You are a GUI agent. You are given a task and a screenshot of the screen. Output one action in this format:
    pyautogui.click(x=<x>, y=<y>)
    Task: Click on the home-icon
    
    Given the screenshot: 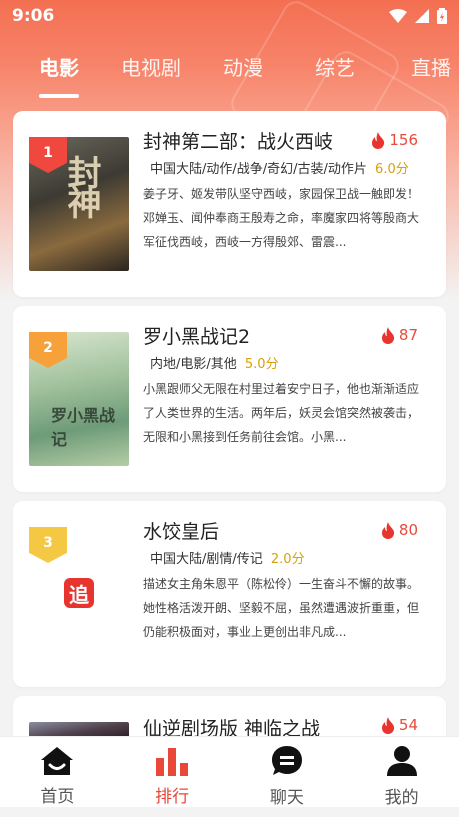 What is the action you would take?
    pyautogui.click(x=57, y=760)
    